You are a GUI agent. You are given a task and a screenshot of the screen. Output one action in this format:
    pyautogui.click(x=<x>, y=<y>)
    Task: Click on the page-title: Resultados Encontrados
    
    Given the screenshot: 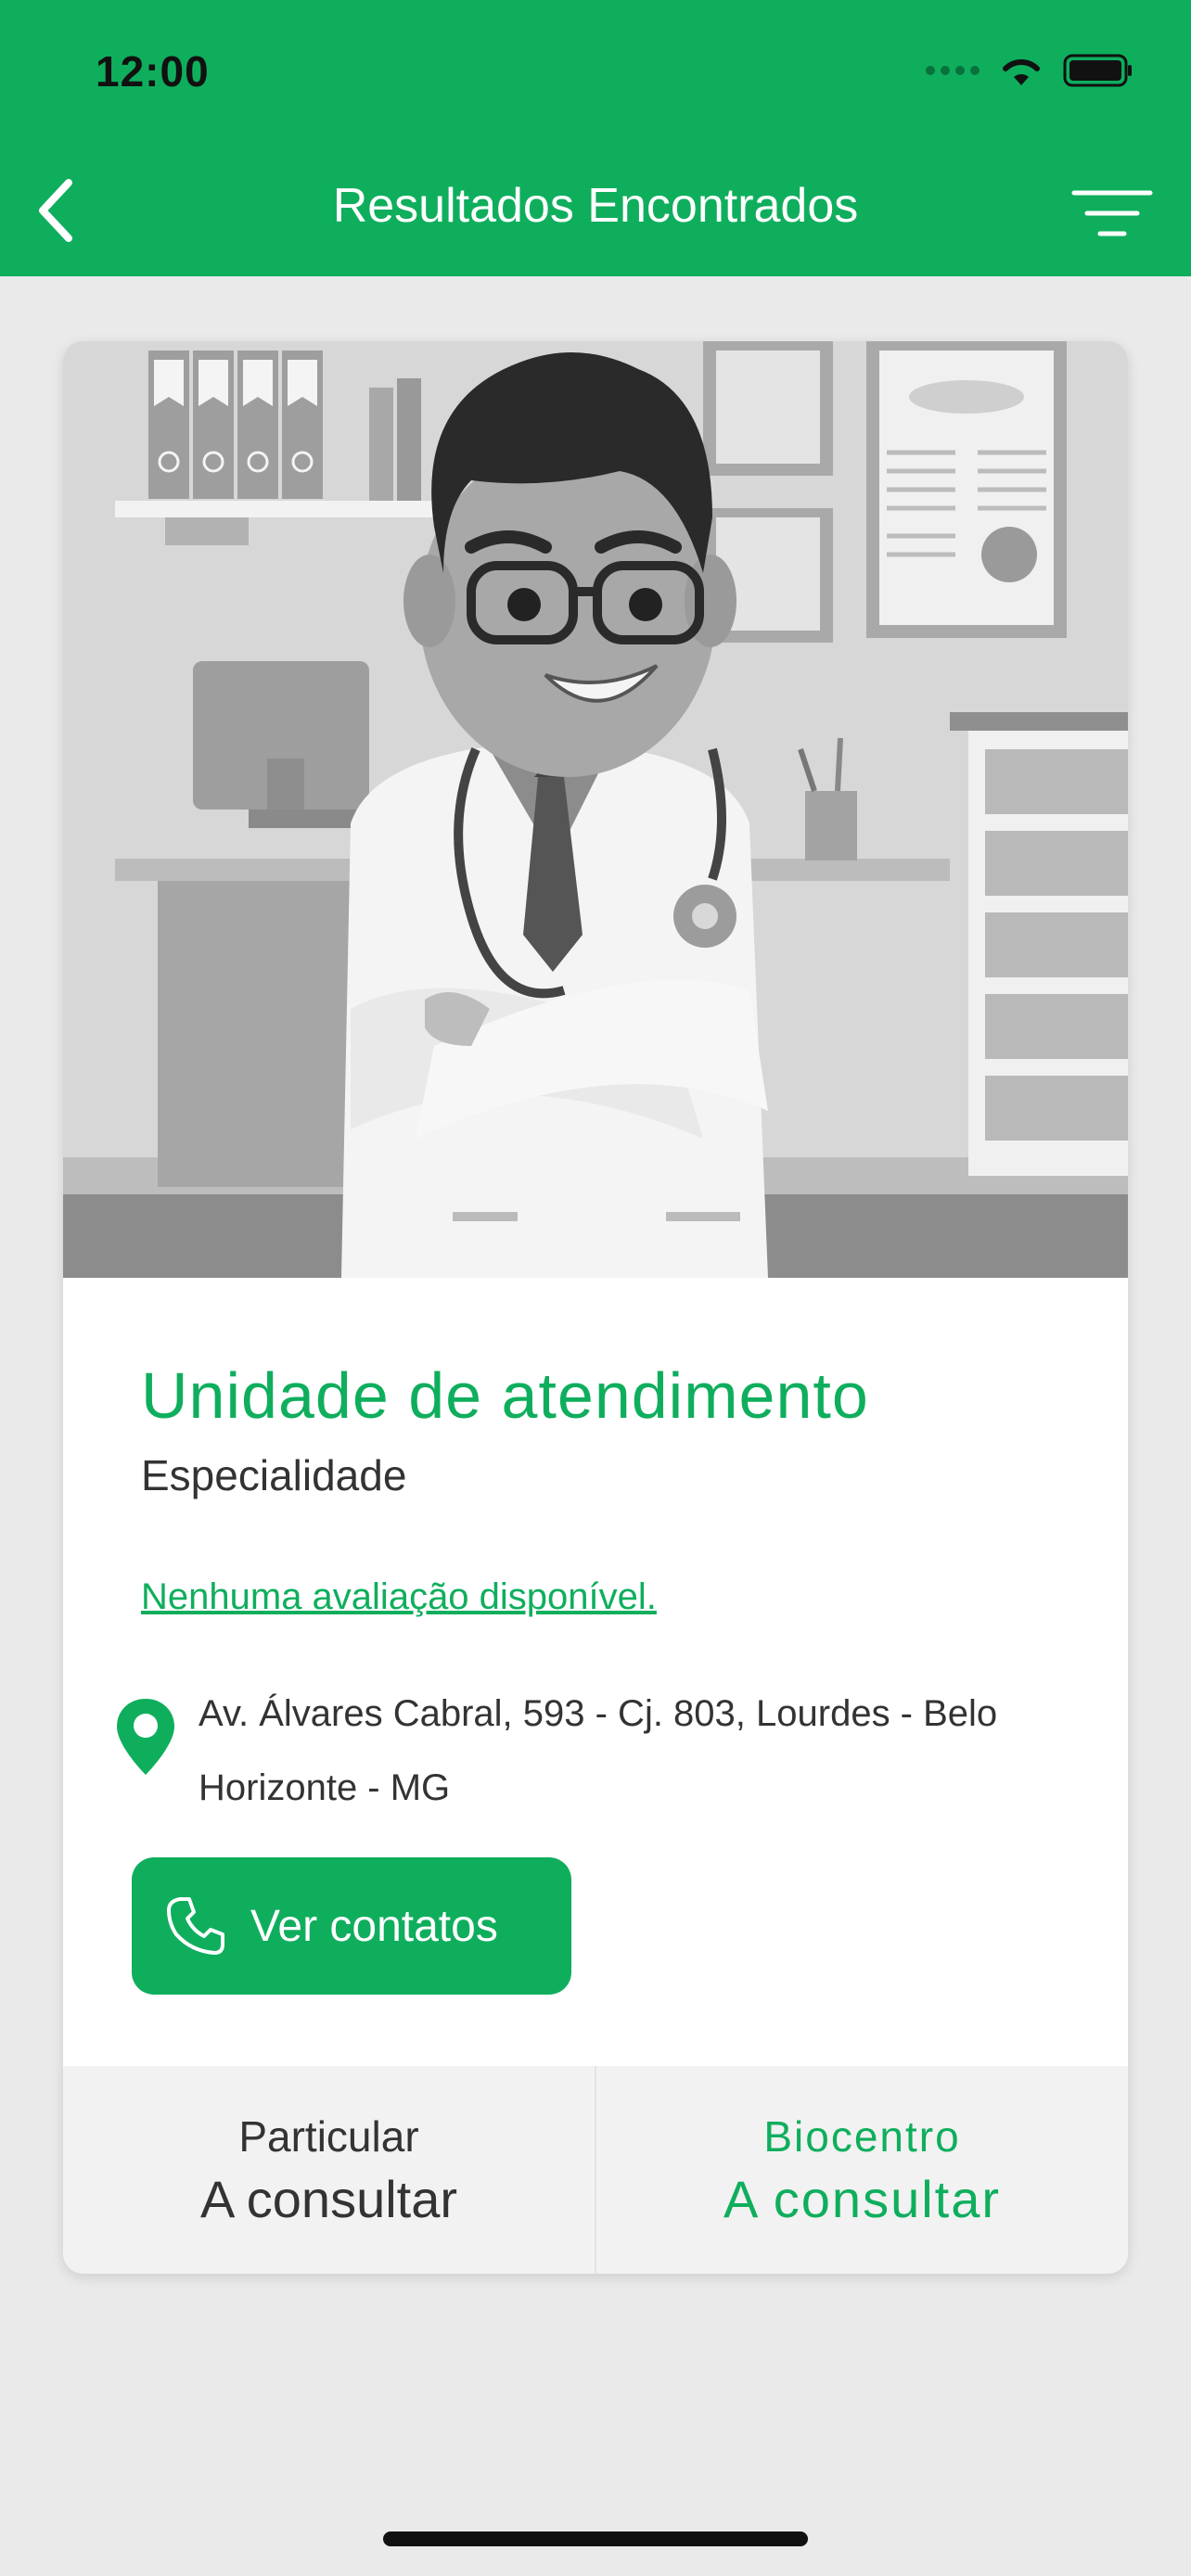 What is the action you would take?
    pyautogui.click(x=595, y=206)
    